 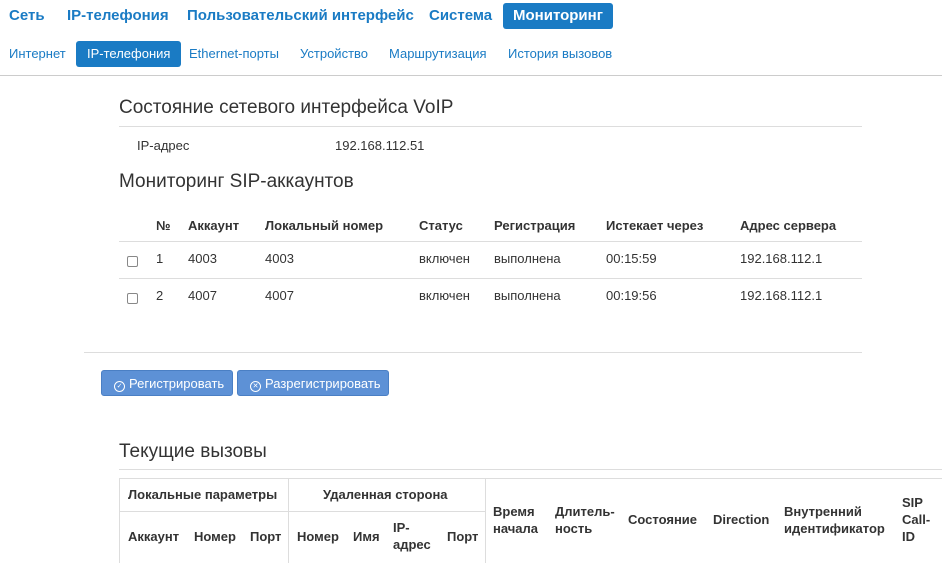 I want to click on row-expires: 00:15:59, so click(x=631, y=258).